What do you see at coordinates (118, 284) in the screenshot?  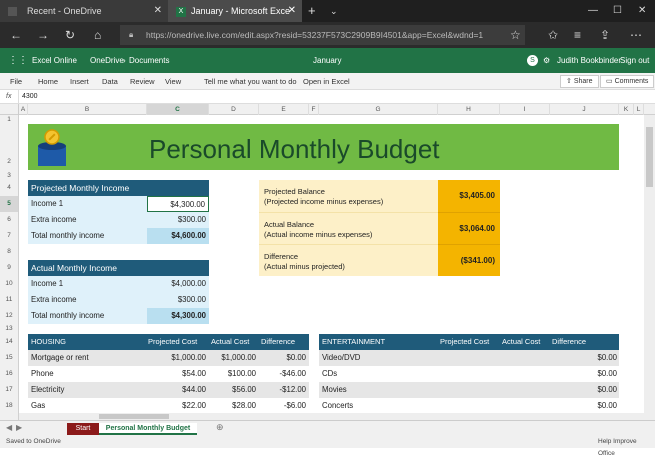 I see `actual-income-row: Income 1 $4,000.00` at bounding box center [118, 284].